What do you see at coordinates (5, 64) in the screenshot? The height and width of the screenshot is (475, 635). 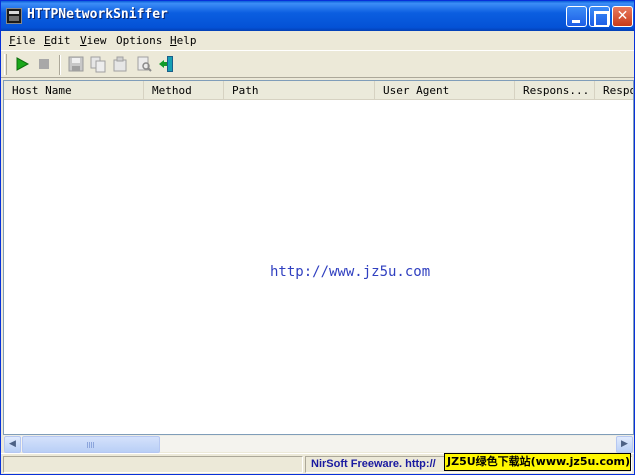 I see `toolbar-grip` at bounding box center [5, 64].